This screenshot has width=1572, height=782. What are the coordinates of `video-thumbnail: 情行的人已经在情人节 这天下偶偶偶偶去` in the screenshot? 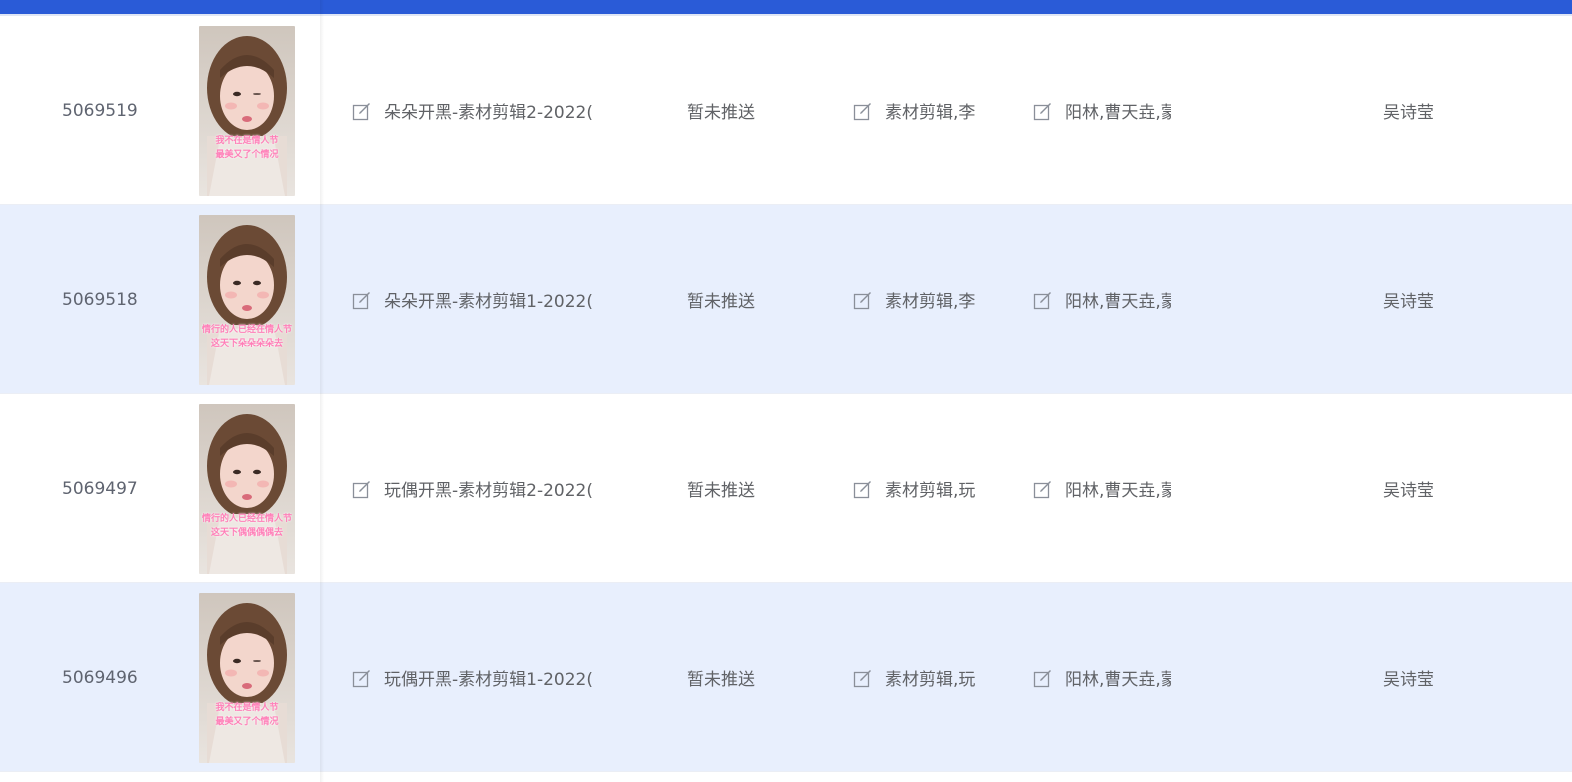 It's located at (247, 488).